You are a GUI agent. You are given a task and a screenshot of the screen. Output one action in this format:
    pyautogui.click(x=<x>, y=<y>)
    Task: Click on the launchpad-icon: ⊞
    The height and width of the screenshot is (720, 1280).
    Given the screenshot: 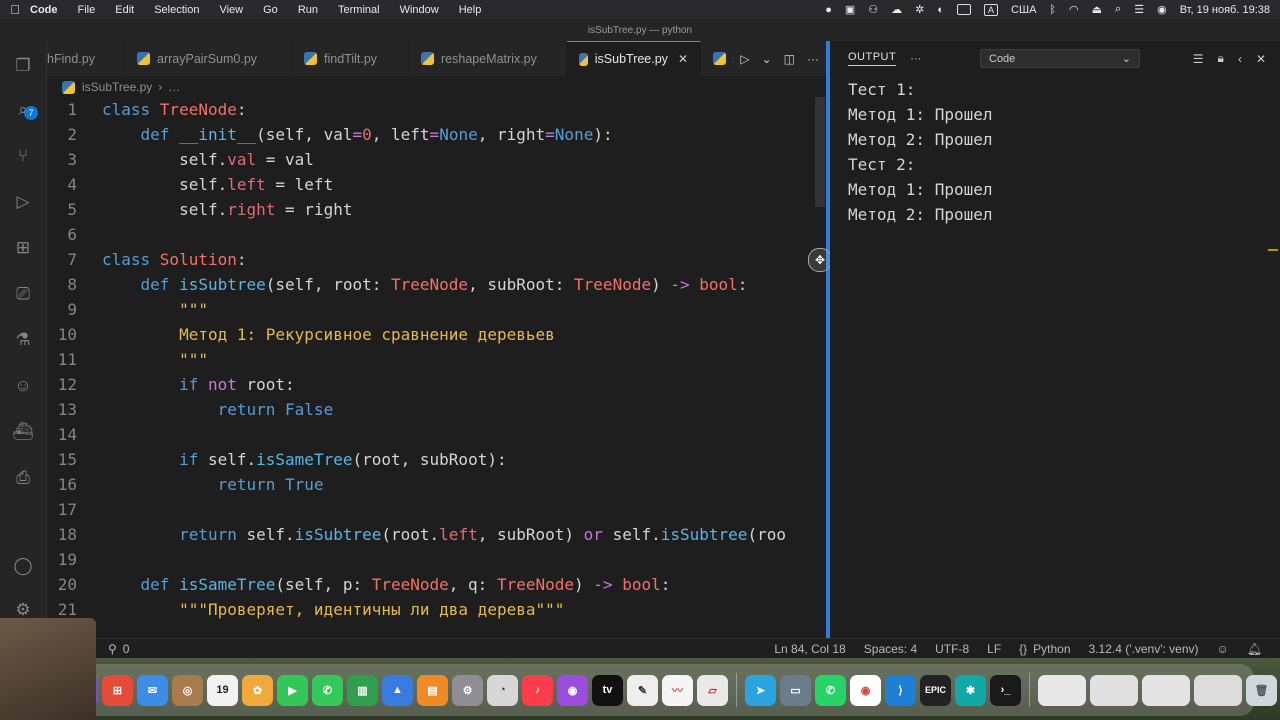 What is the action you would take?
    pyautogui.click(x=117, y=690)
    